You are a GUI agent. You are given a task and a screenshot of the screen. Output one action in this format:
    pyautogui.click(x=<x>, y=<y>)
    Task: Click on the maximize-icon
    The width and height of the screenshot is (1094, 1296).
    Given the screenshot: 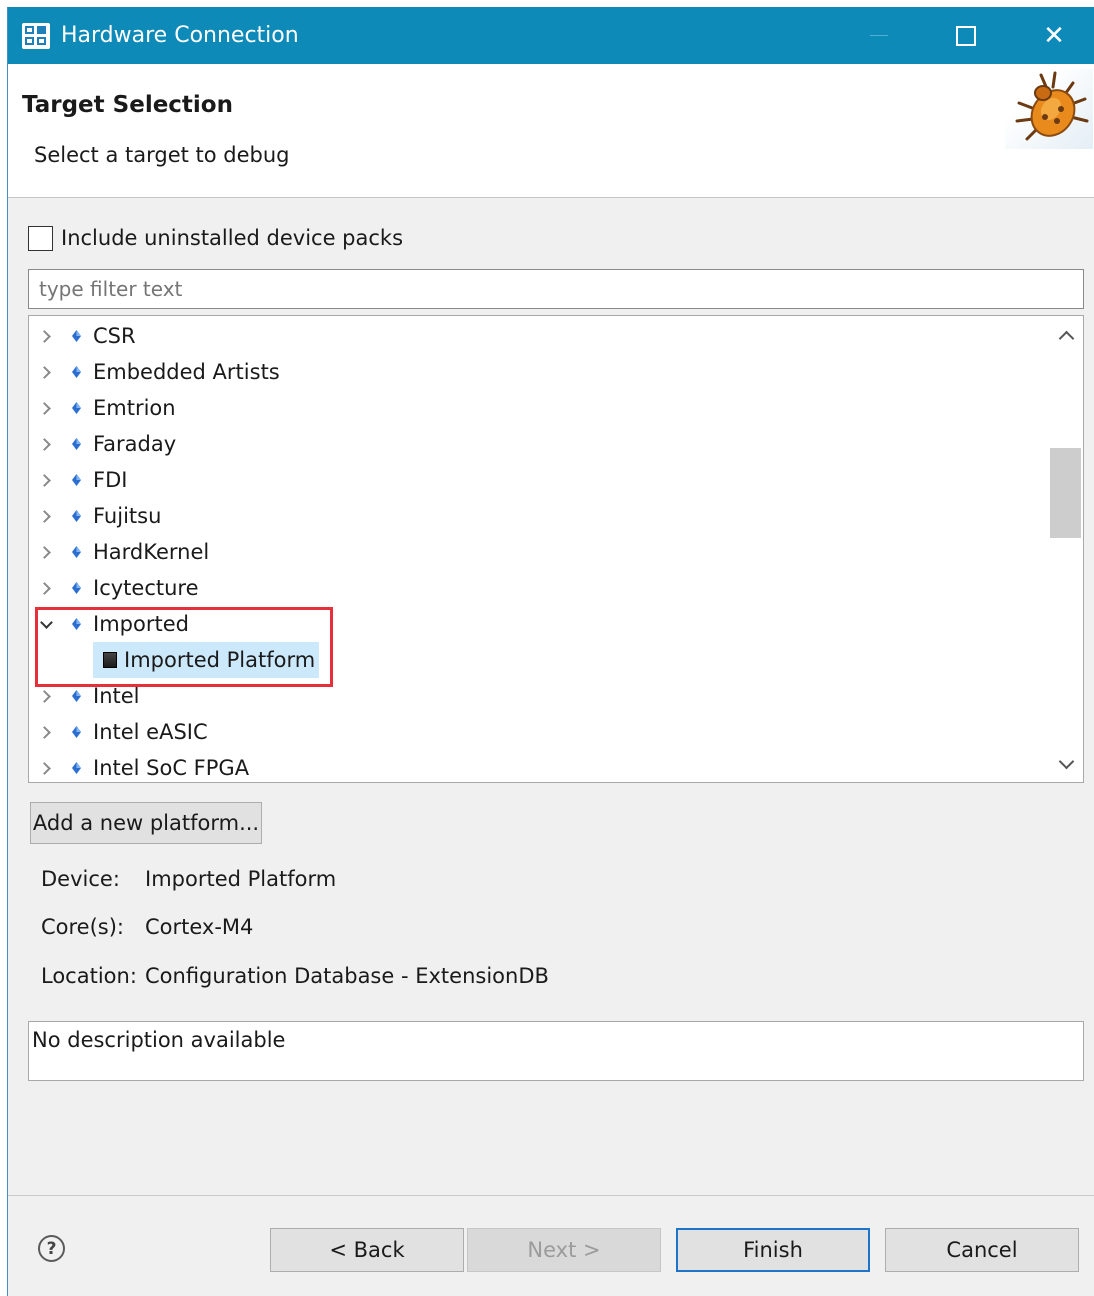 What is the action you would take?
    pyautogui.click(x=966, y=35)
    